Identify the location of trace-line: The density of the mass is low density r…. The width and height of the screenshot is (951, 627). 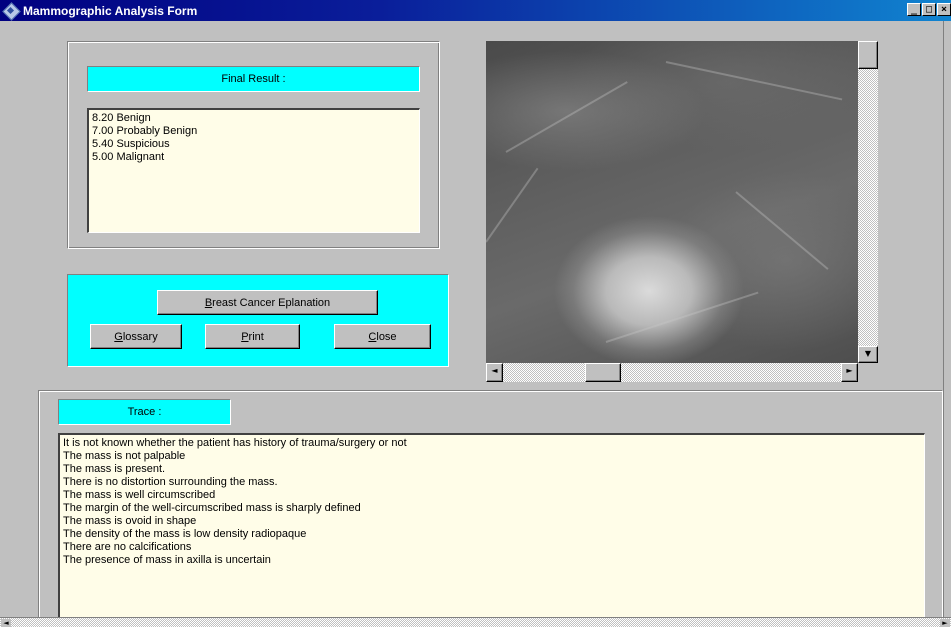
(492, 534).